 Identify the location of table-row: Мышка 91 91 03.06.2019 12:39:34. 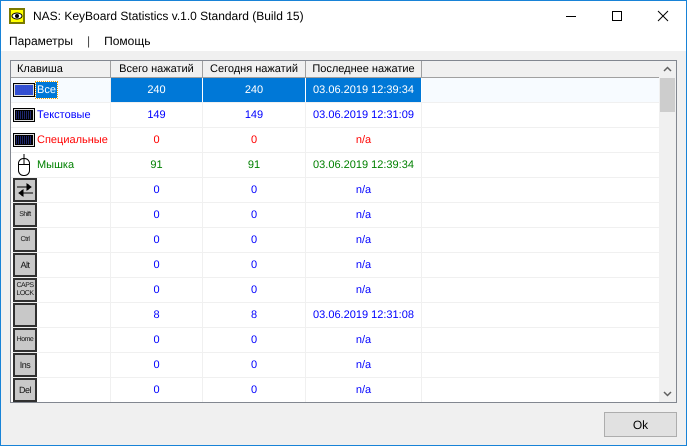
(335, 165).